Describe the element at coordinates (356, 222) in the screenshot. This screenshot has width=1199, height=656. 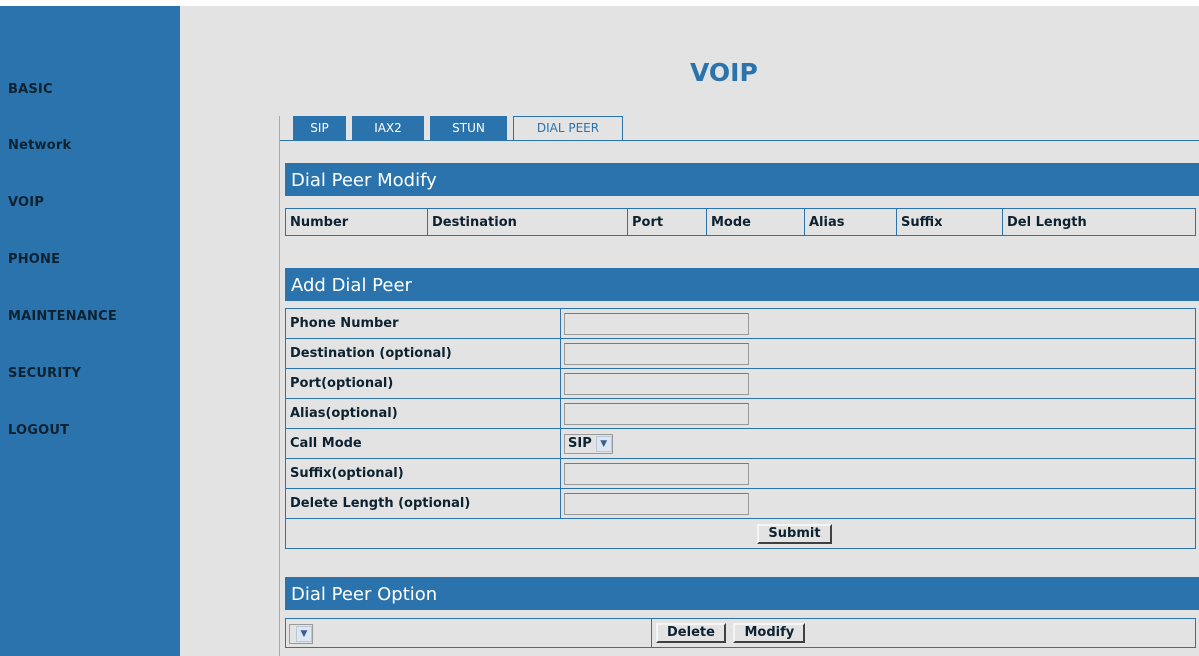
I see `column-header-number: Number` at that location.